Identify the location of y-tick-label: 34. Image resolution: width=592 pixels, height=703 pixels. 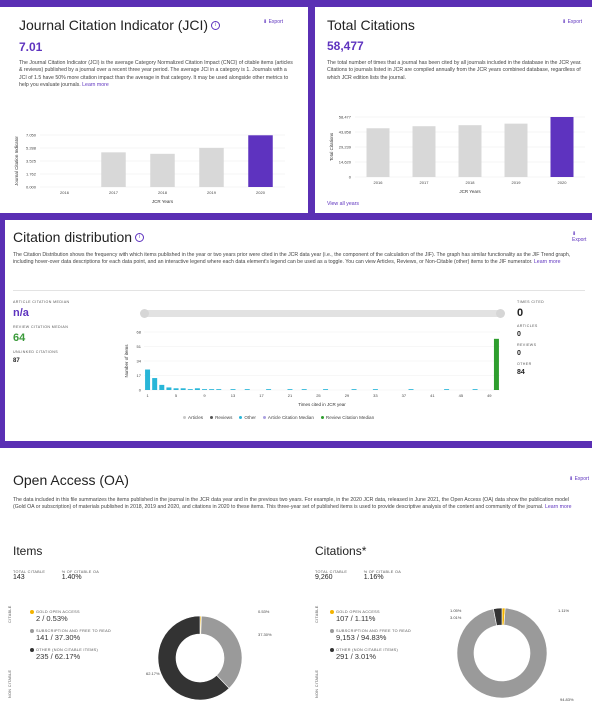
(139, 361).